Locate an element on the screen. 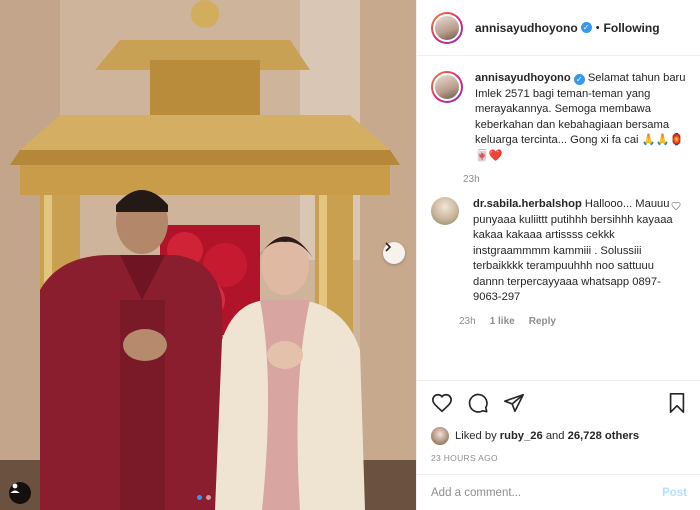 This screenshot has width=700, height=510. likes-summary: Liked by ruby_26 and 26,728 others is located at coordinates (559, 436).